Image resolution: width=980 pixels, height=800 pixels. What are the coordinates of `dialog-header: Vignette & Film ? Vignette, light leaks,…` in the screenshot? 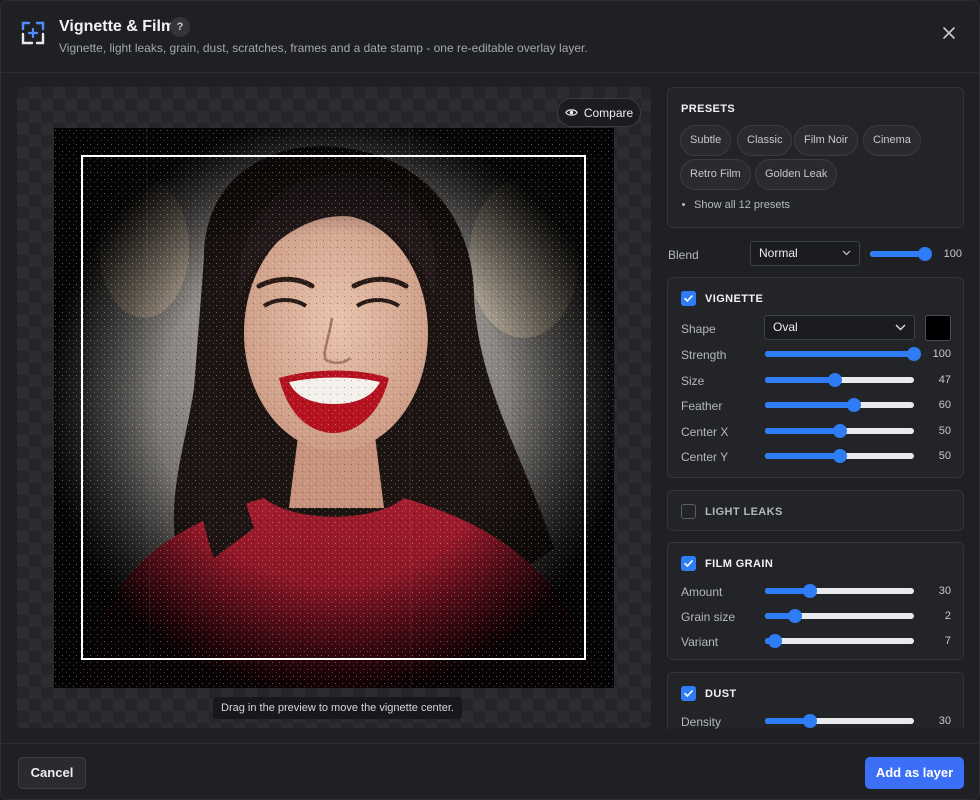 It's located at (490, 37).